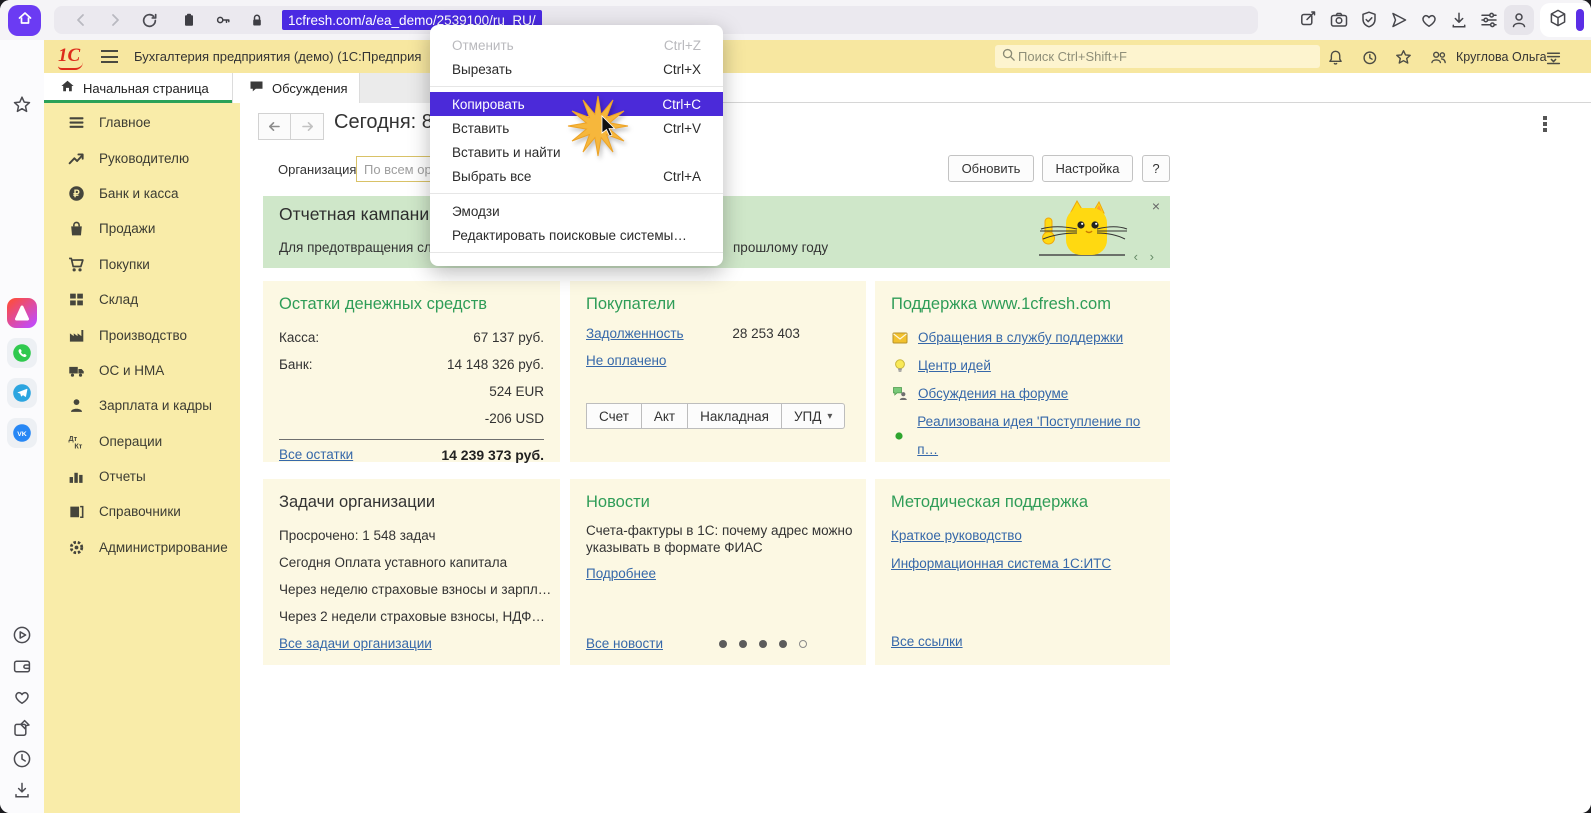 The image size is (1591, 813). I want to click on document-button: Акт, so click(665, 416).